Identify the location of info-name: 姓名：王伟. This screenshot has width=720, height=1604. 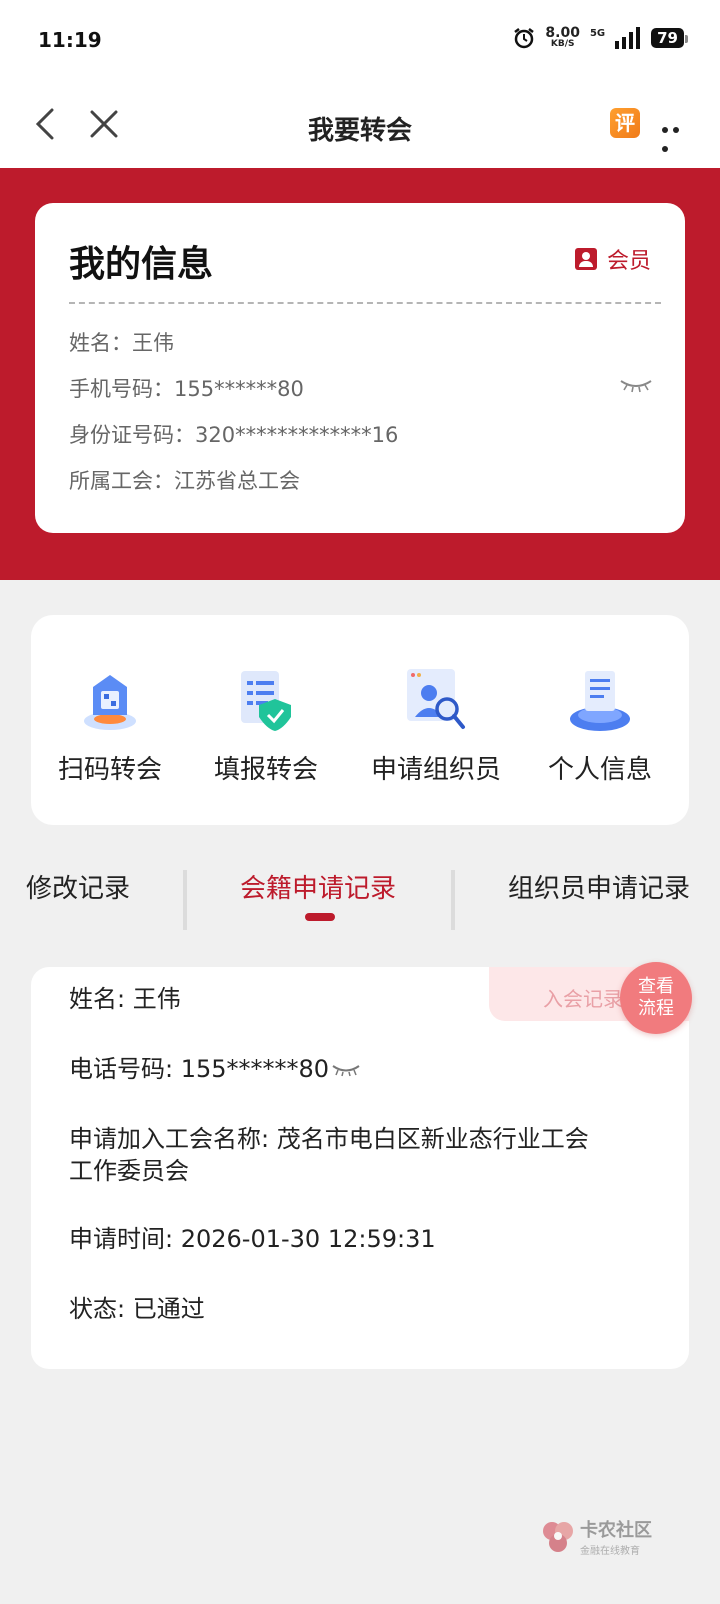
(121, 343).